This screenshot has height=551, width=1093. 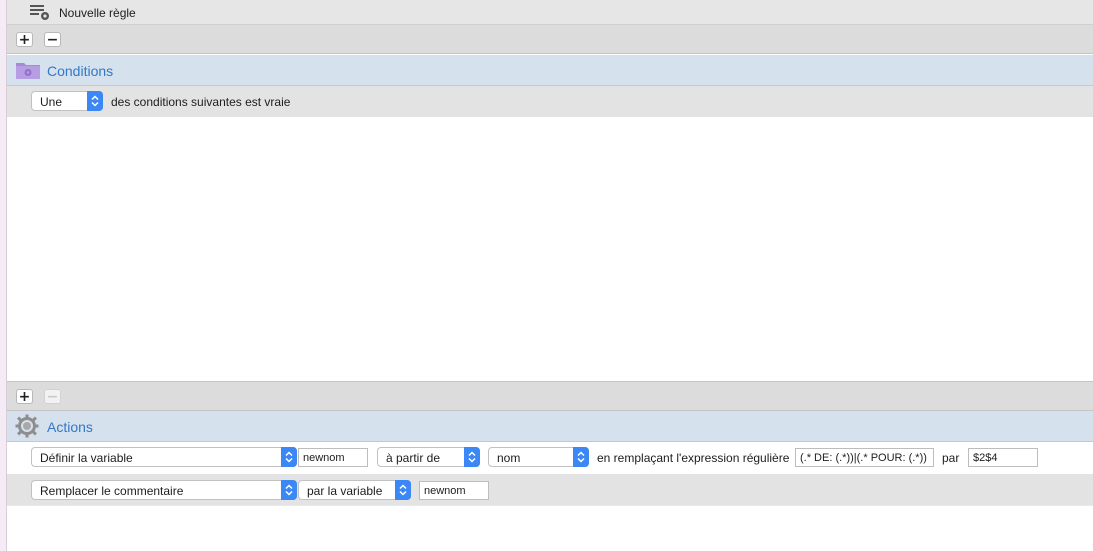 What do you see at coordinates (550, 12) in the screenshot?
I see `rule-title-bar: Nouvelle règle` at bounding box center [550, 12].